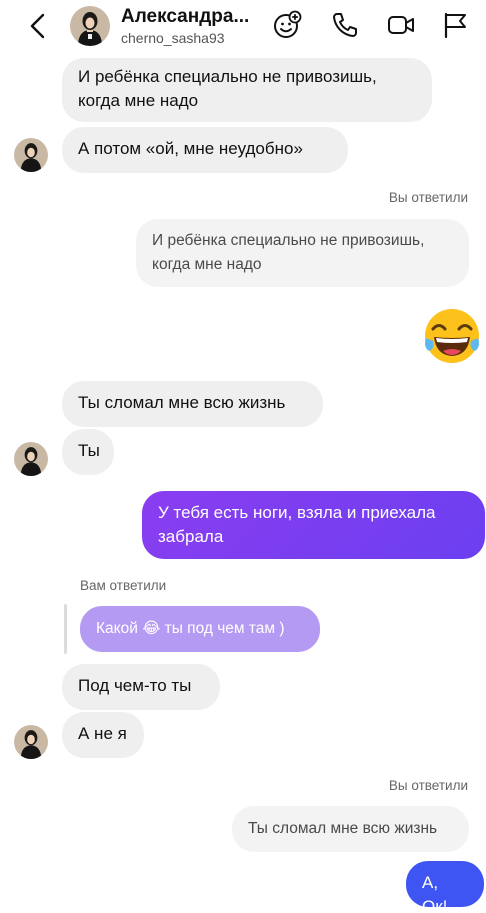 The width and height of the screenshot is (486, 913). I want to click on flag-icon, so click(455, 25).